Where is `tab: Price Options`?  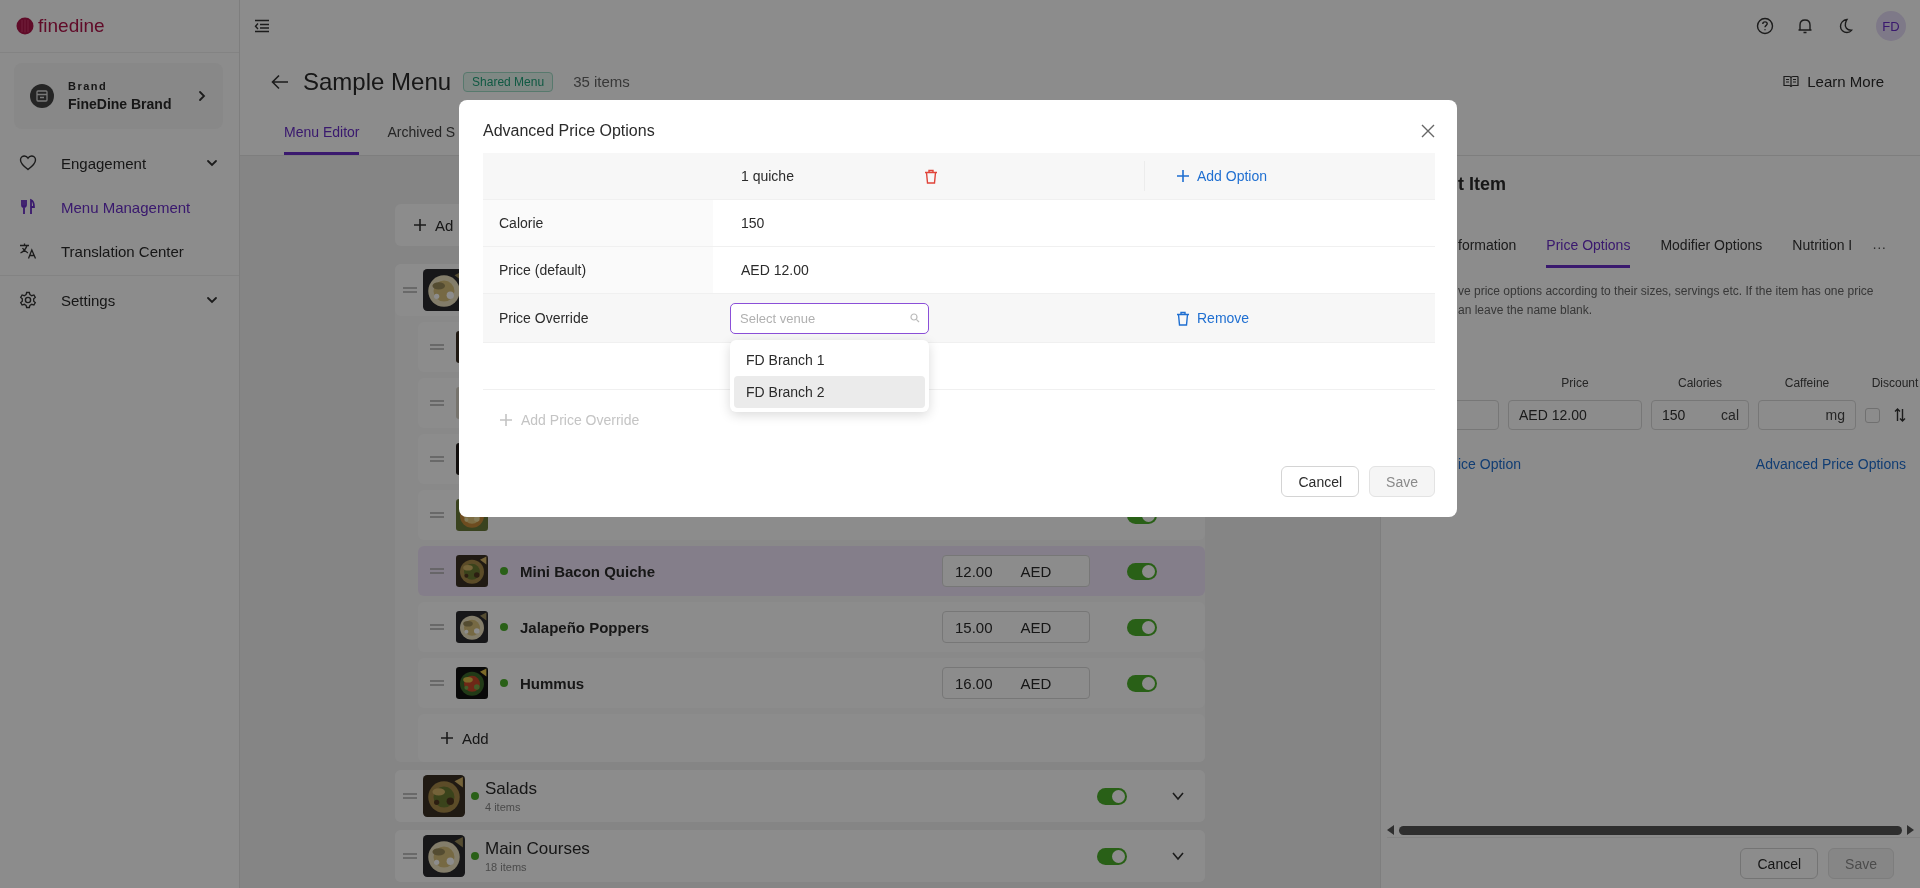 tab: Price Options is located at coordinates (1588, 246).